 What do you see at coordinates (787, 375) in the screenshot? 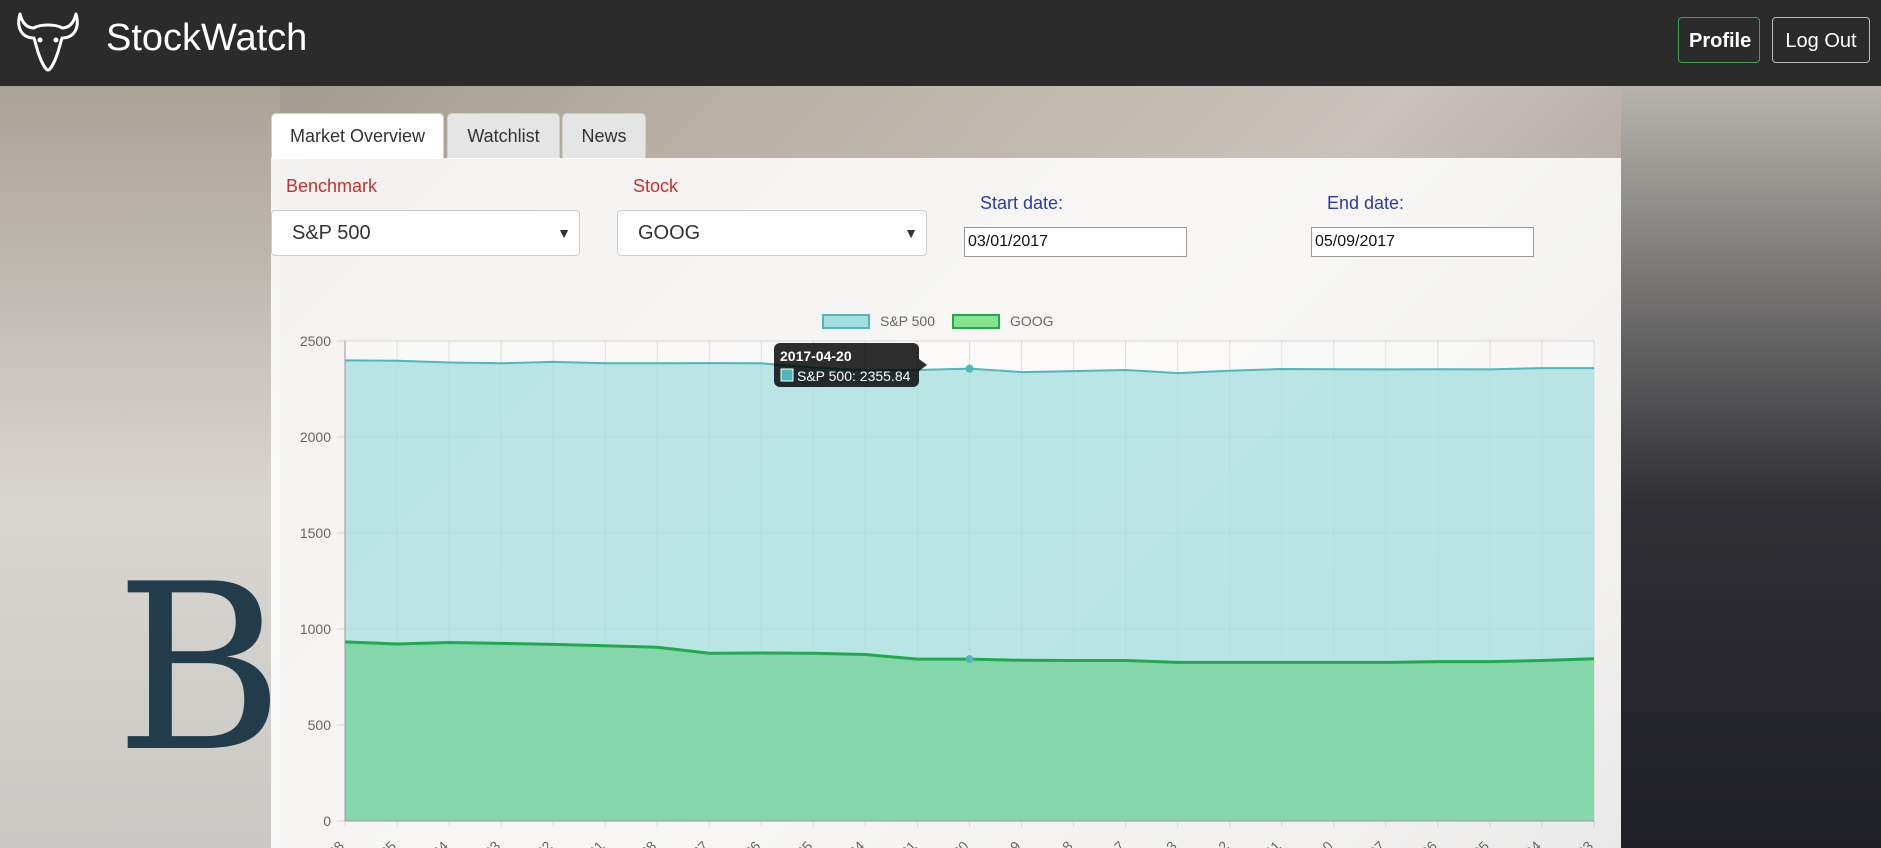
I see `tooltip-swatch` at bounding box center [787, 375].